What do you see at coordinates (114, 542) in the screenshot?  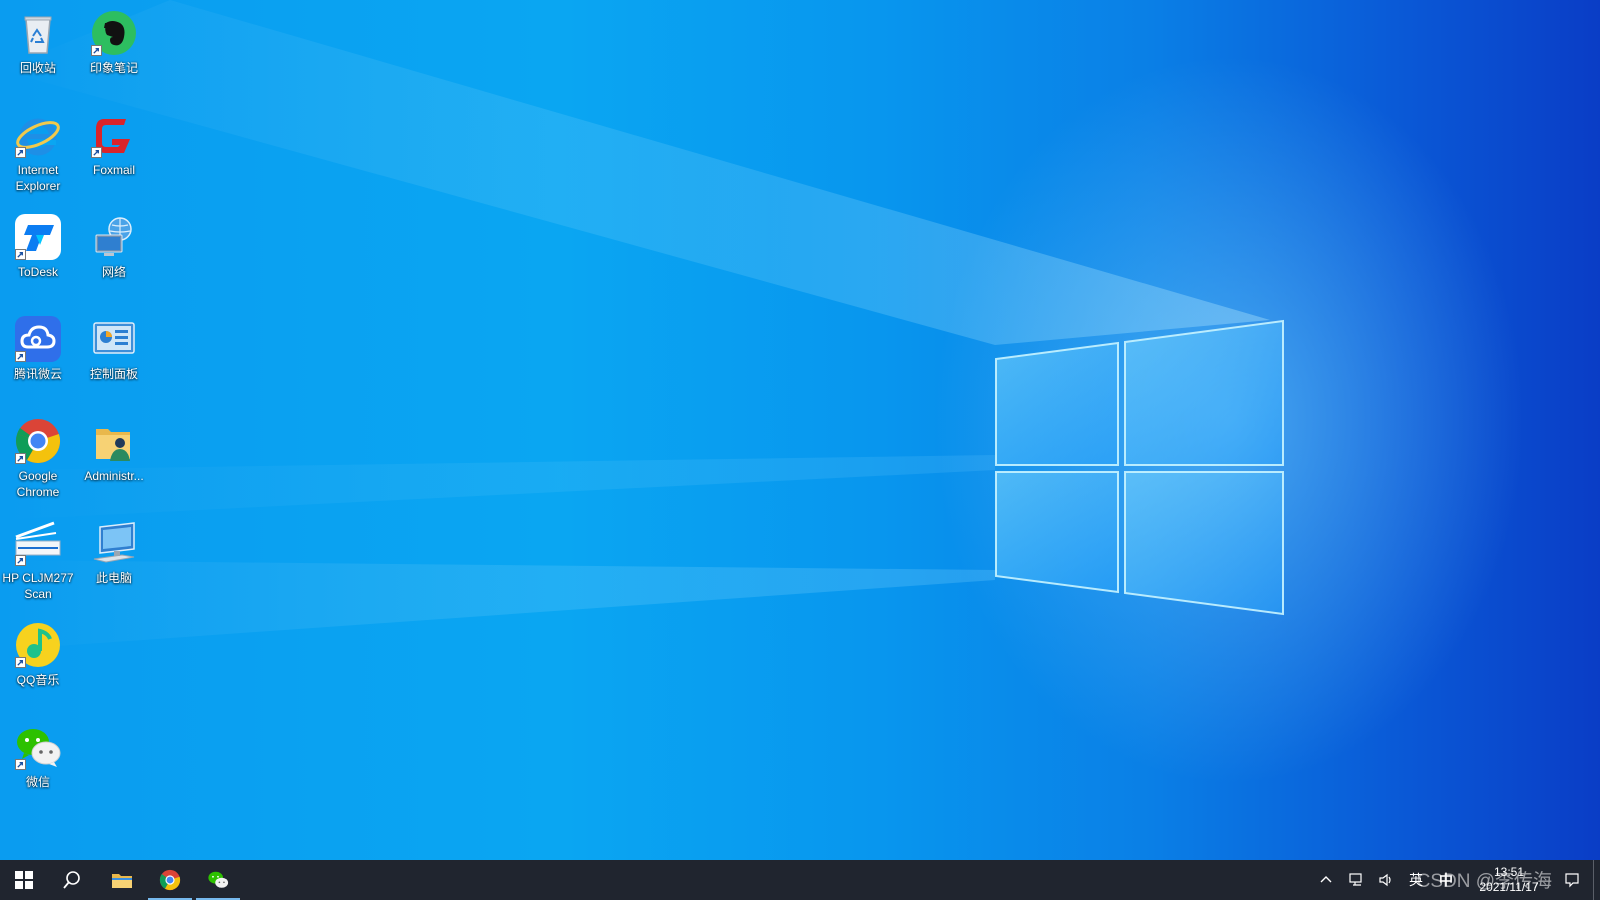 I see `this-pc-icon` at bounding box center [114, 542].